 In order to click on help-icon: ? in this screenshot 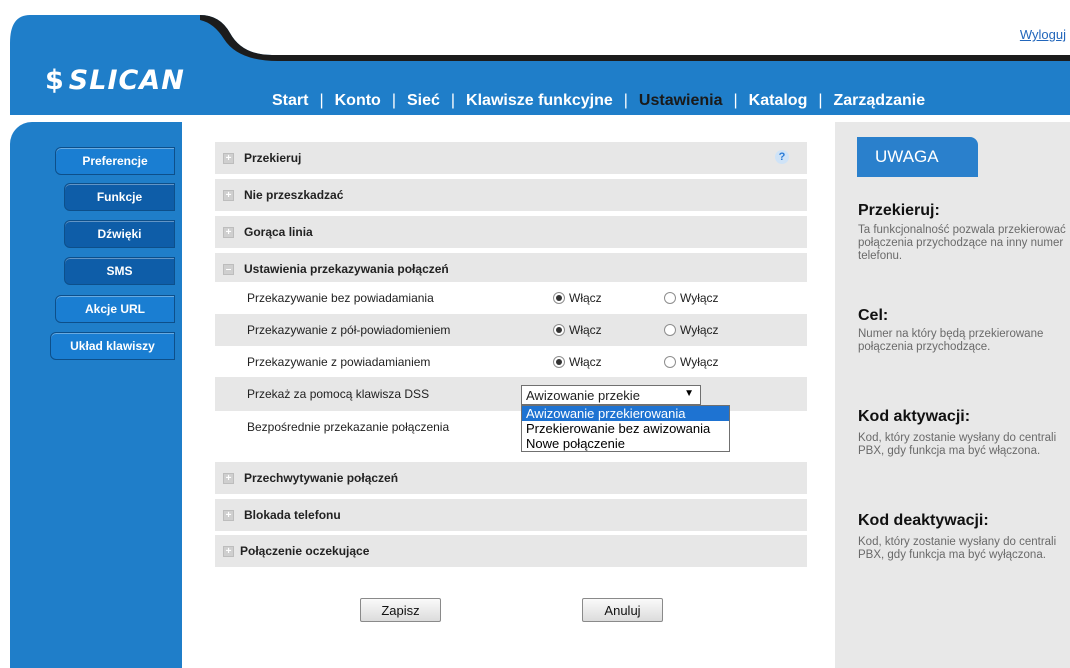, I will do `click(782, 157)`.